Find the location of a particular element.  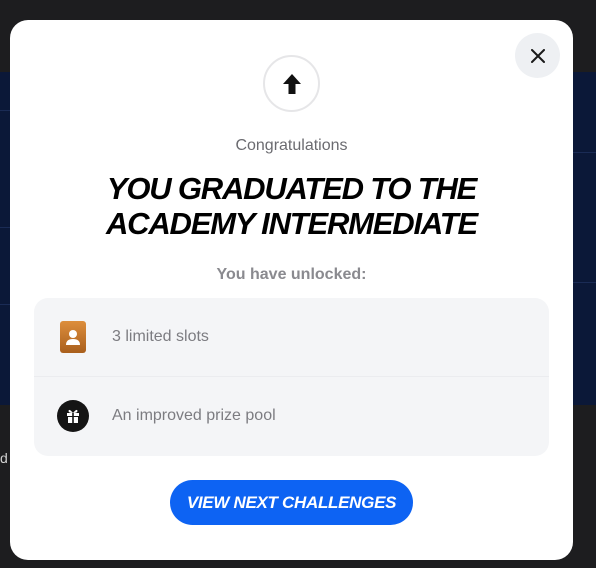

list-item: An improved prize pool is located at coordinates (291, 416).